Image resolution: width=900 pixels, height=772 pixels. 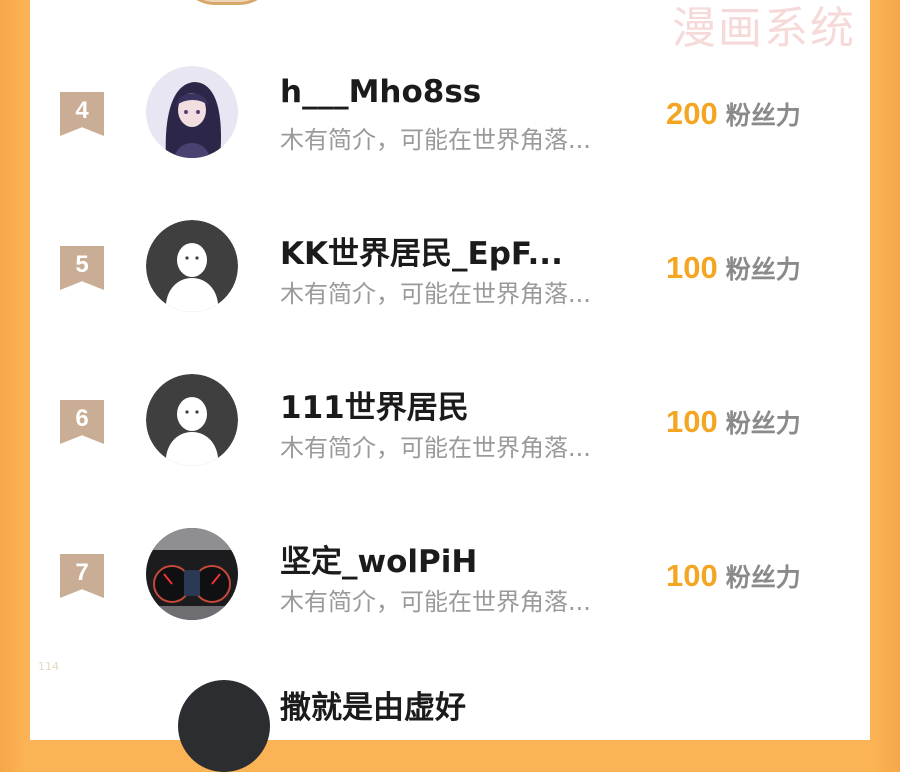 I want to click on avatar-partial-top, so click(x=227, y=2).